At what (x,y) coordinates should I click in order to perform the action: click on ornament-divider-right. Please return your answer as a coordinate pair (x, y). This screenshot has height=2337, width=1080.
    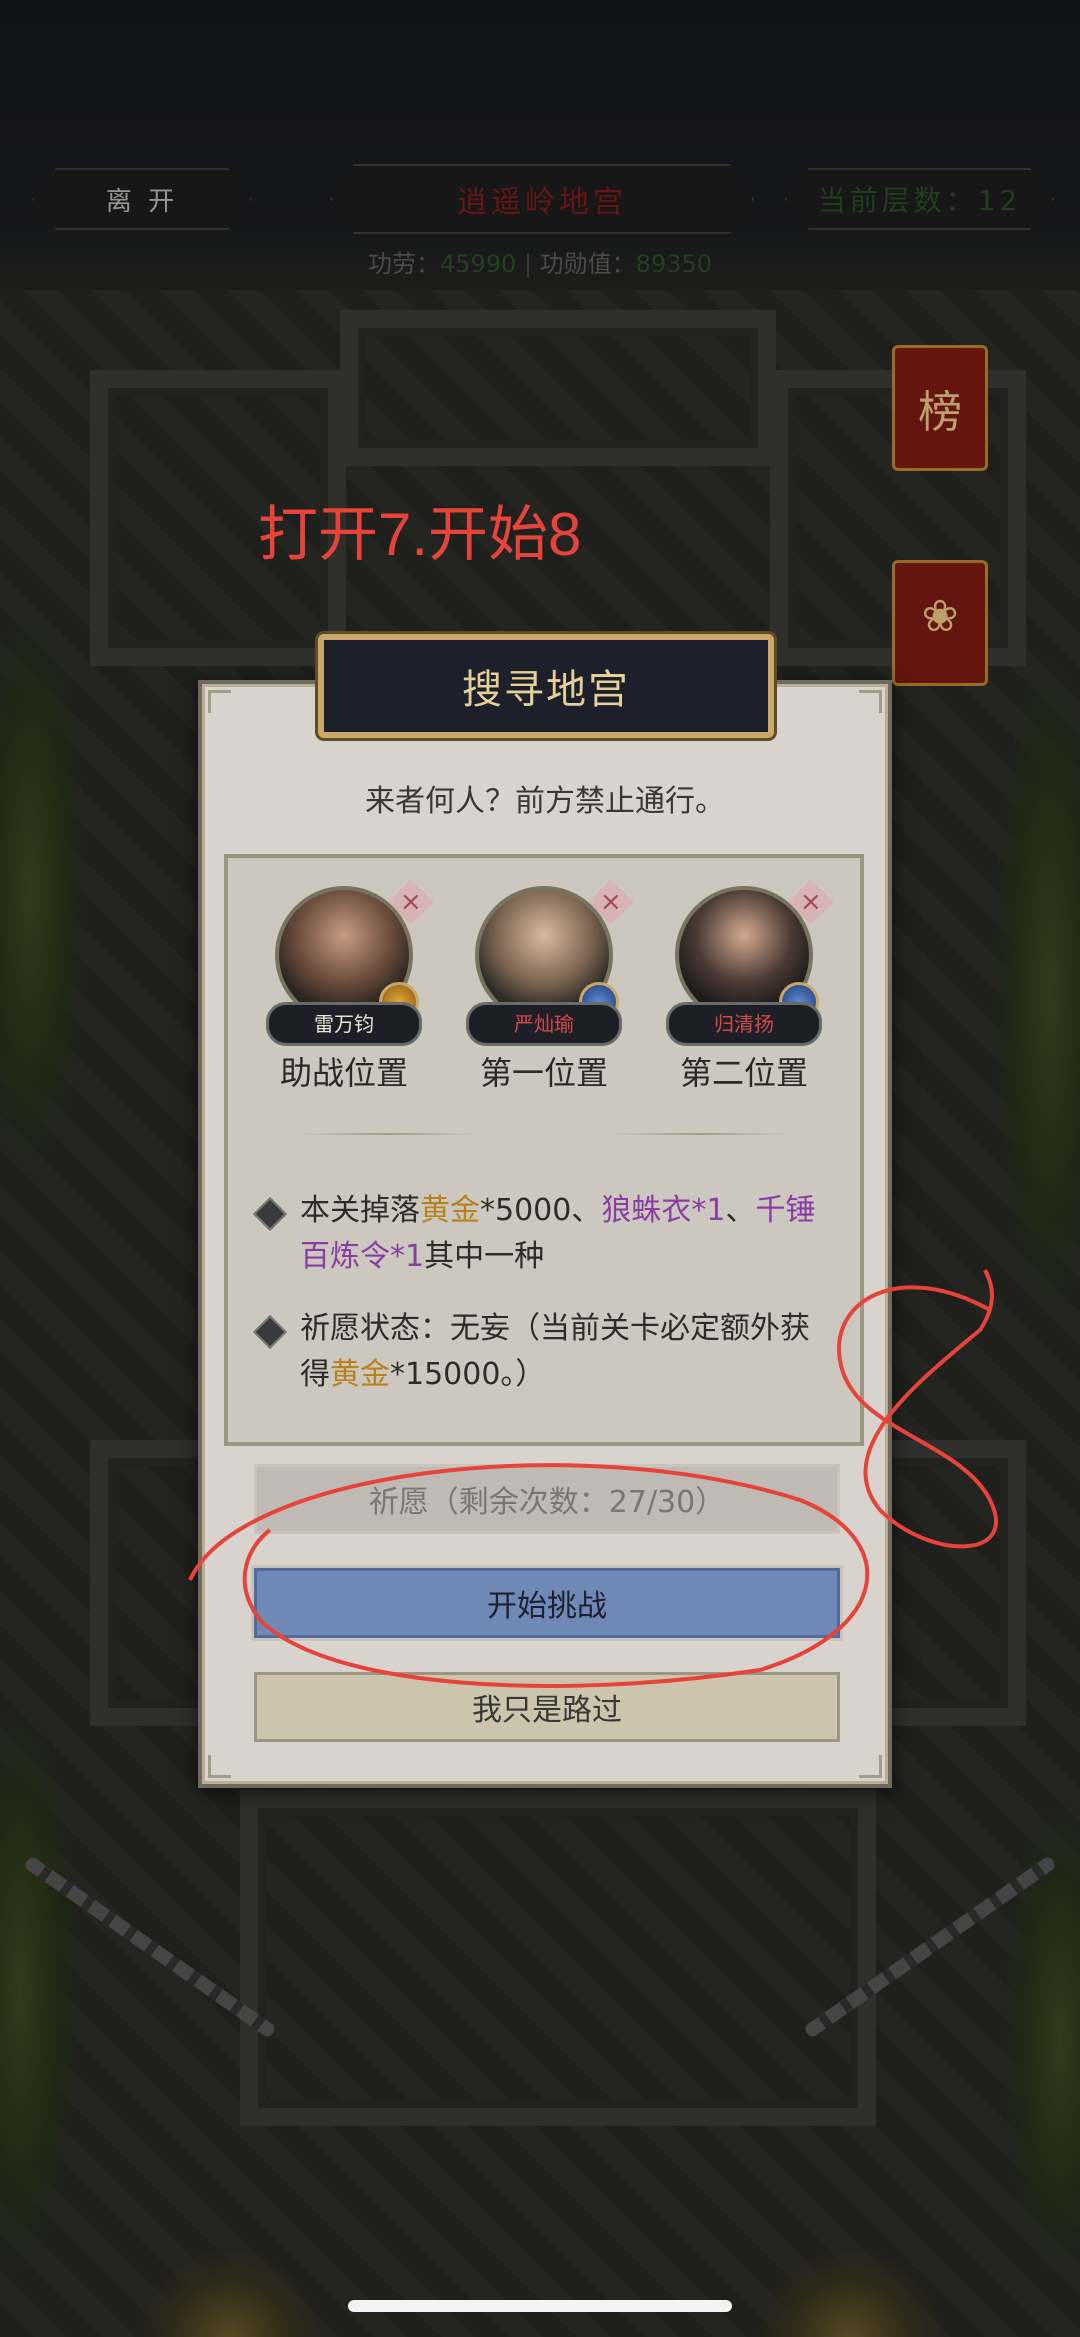
    Looking at the image, I should click on (698, 1134).